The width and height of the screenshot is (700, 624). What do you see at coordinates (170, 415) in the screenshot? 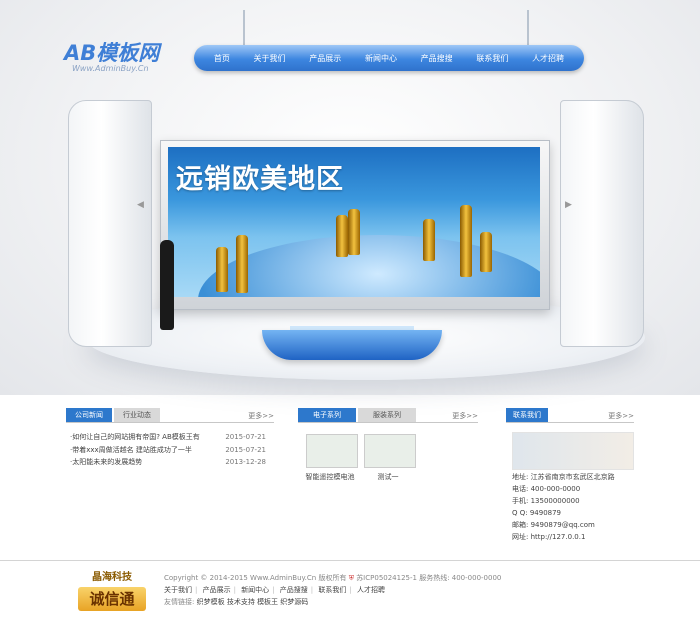
I see `news-tabs: 公司新闻 行业动态 更多>>` at bounding box center [170, 415].